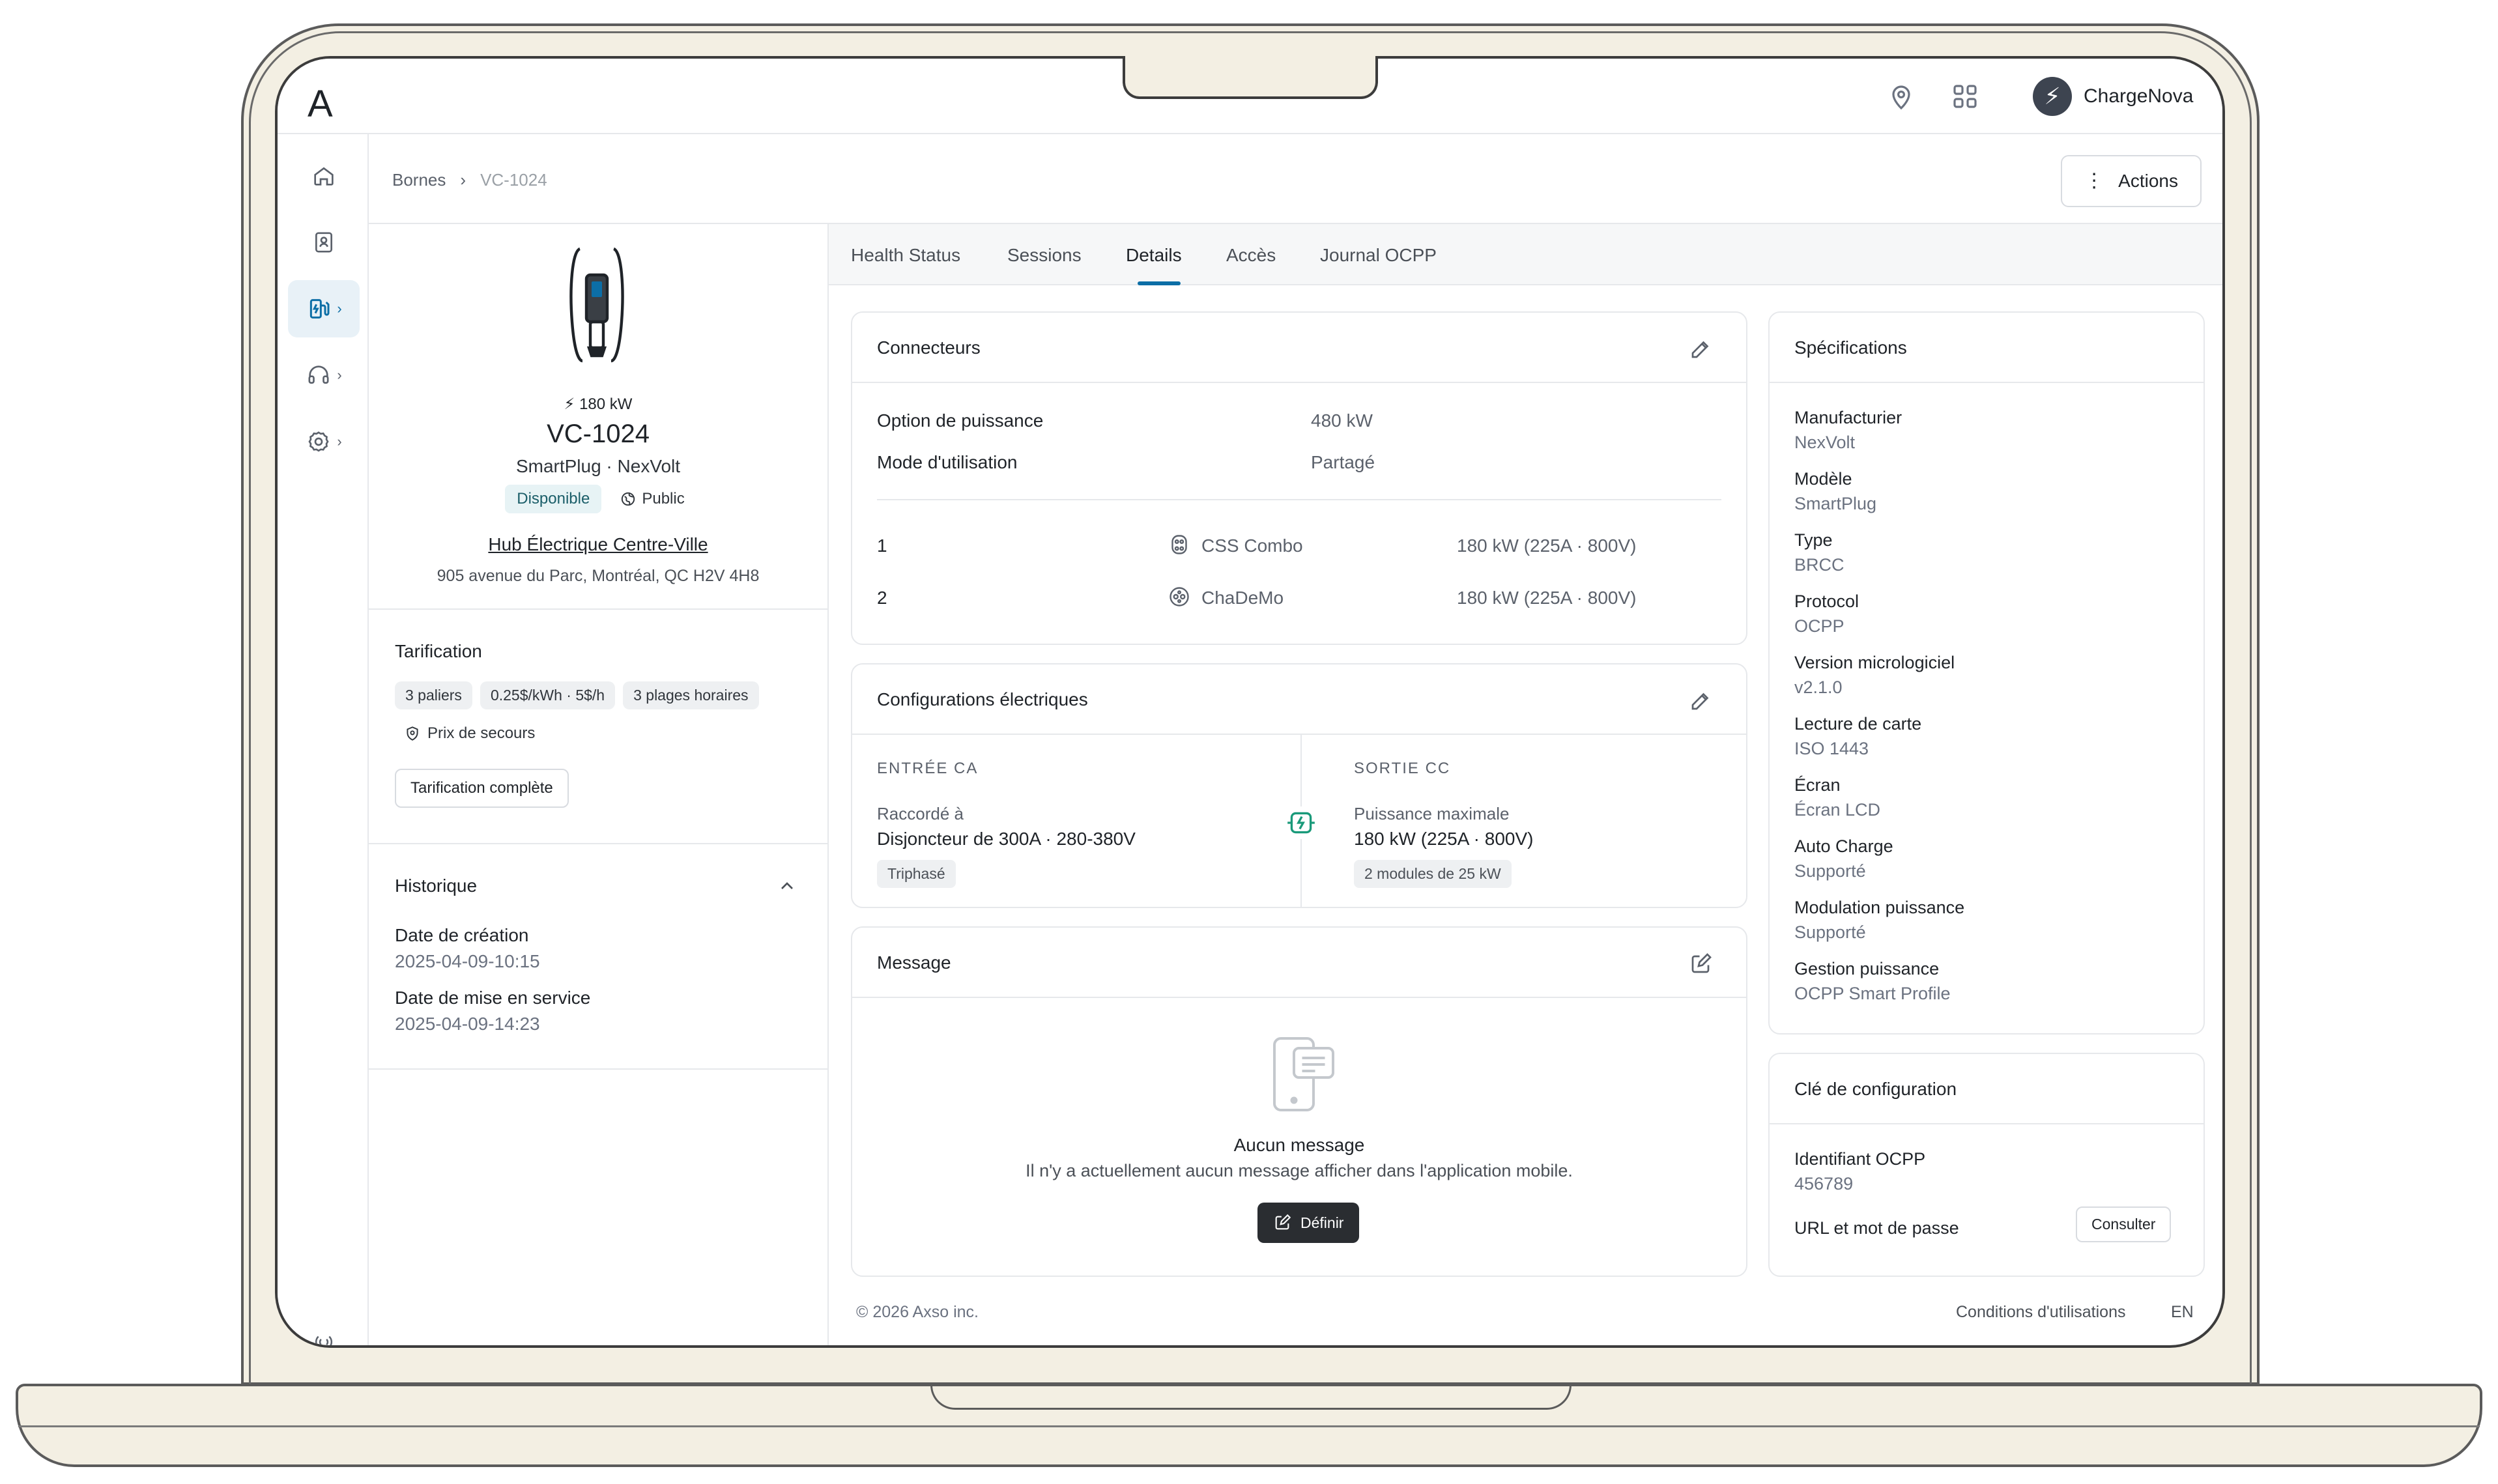 The image size is (2498, 1484). I want to click on access-badge-label: Public, so click(663, 499).